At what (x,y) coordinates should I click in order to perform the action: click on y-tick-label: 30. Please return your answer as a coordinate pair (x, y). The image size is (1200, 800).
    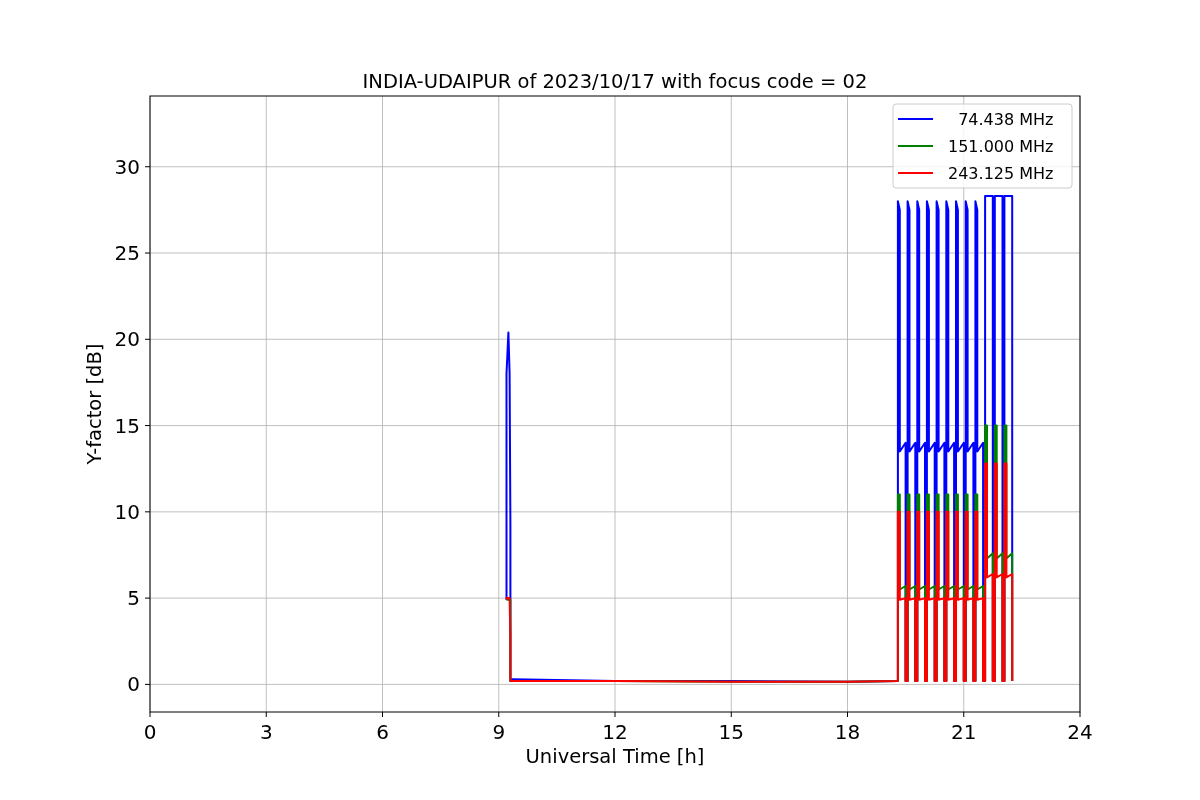
    Looking at the image, I should click on (127, 166).